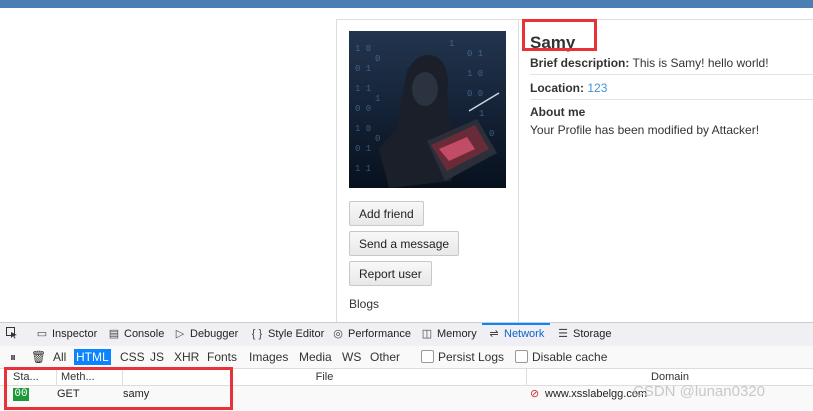  I want to click on avatar: 1 00 11 10 01 00 11 1 0 11 00 010 0101, so click(427, 109).